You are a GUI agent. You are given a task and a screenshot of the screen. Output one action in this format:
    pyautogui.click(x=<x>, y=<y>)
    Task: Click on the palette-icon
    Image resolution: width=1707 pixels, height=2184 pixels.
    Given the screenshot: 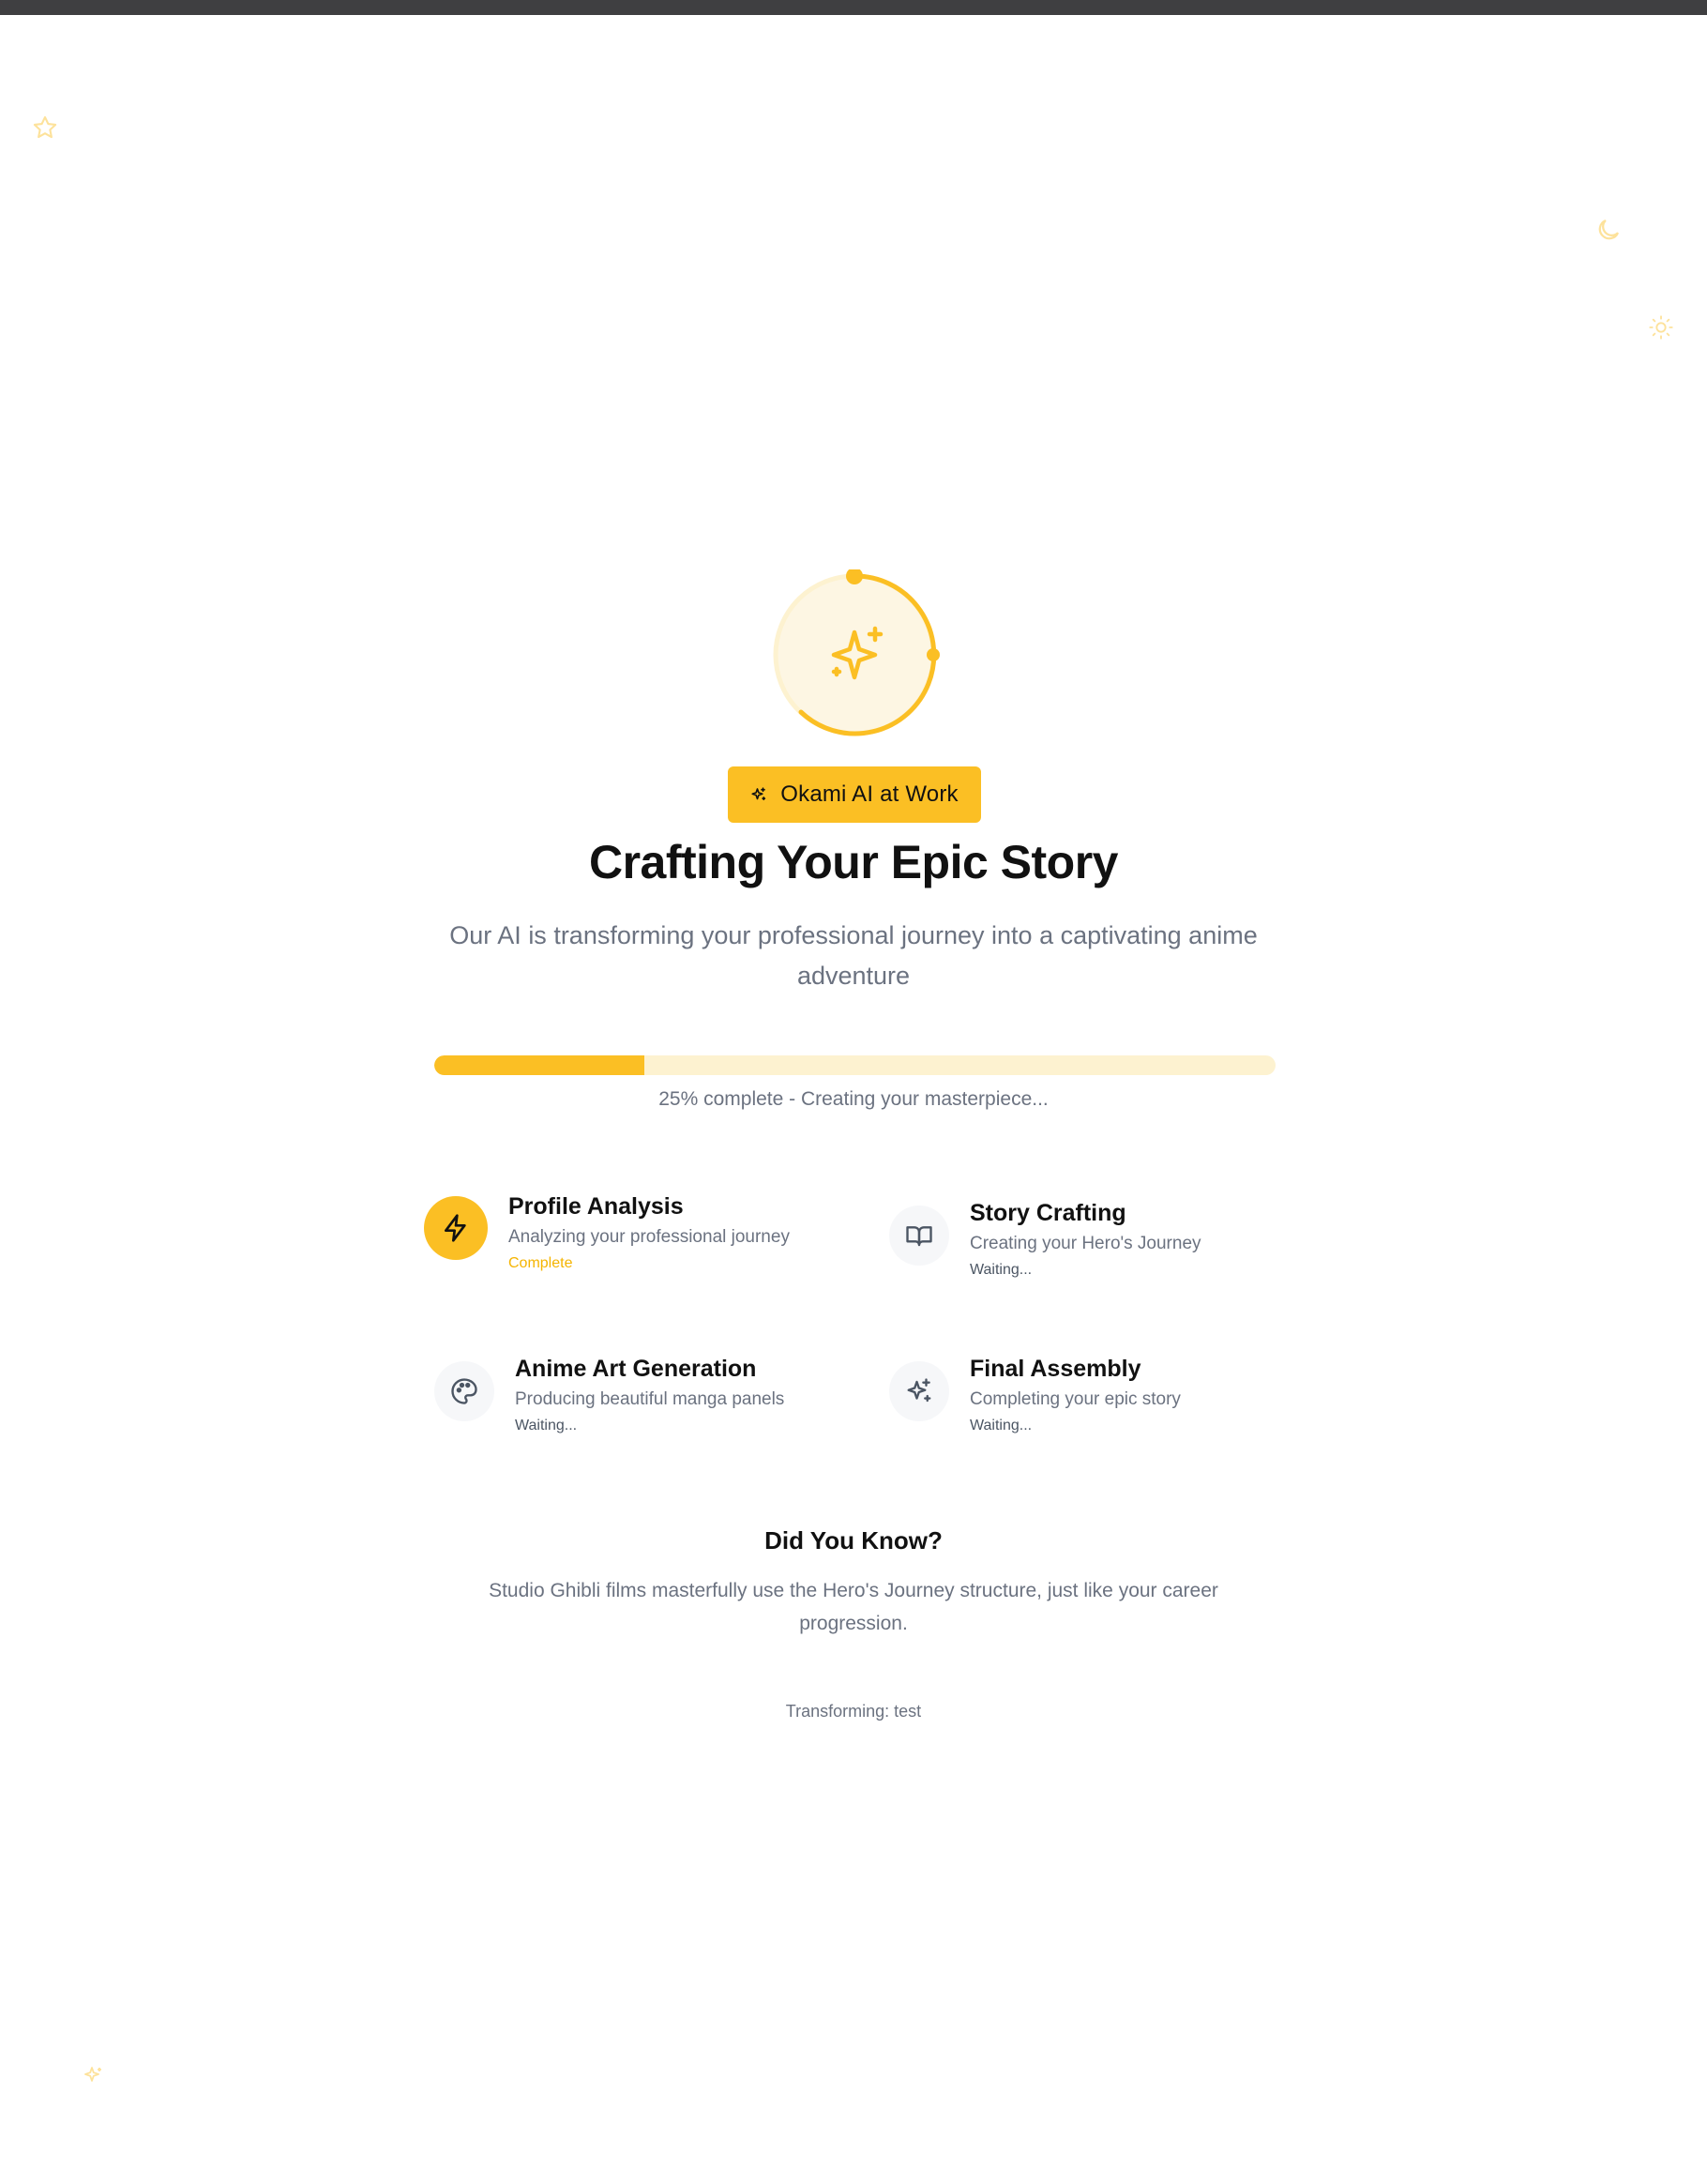 What is the action you would take?
    pyautogui.click(x=464, y=1391)
    